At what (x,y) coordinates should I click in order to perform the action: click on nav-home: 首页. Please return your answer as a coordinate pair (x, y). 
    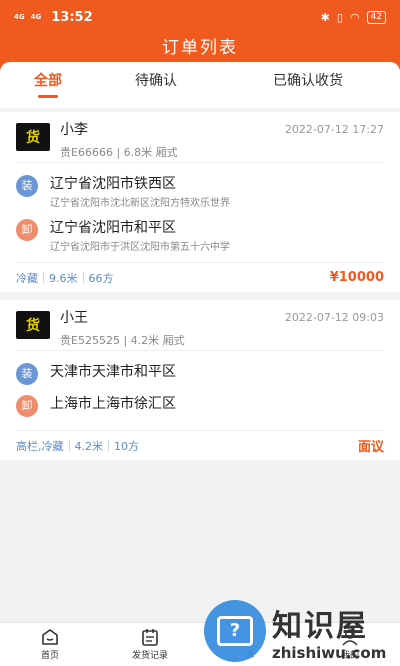
    Looking at the image, I should click on (50, 644).